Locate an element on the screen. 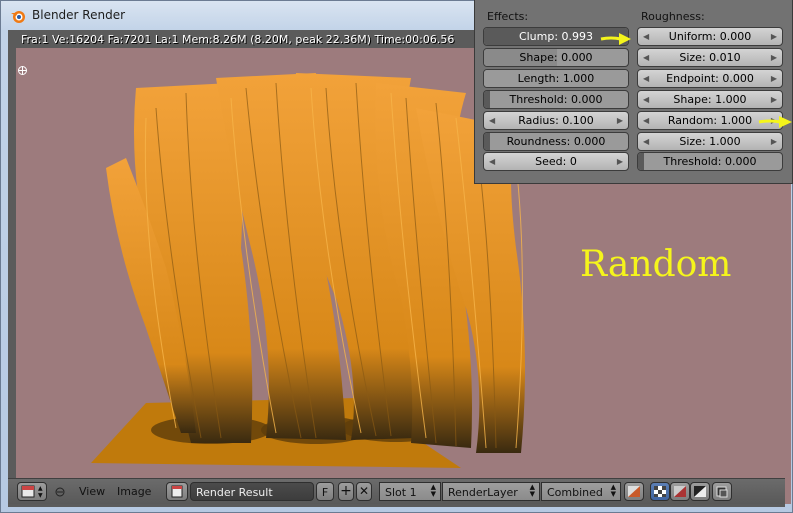 The image size is (793, 513). view-menu: View is located at coordinates (92, 491).